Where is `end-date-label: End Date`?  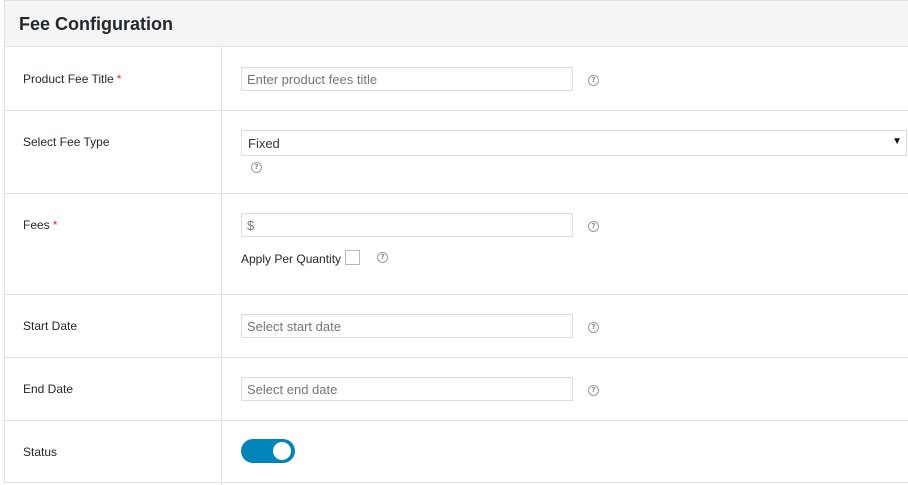
end-date-label: End Date is located at coordinates (48, 389).